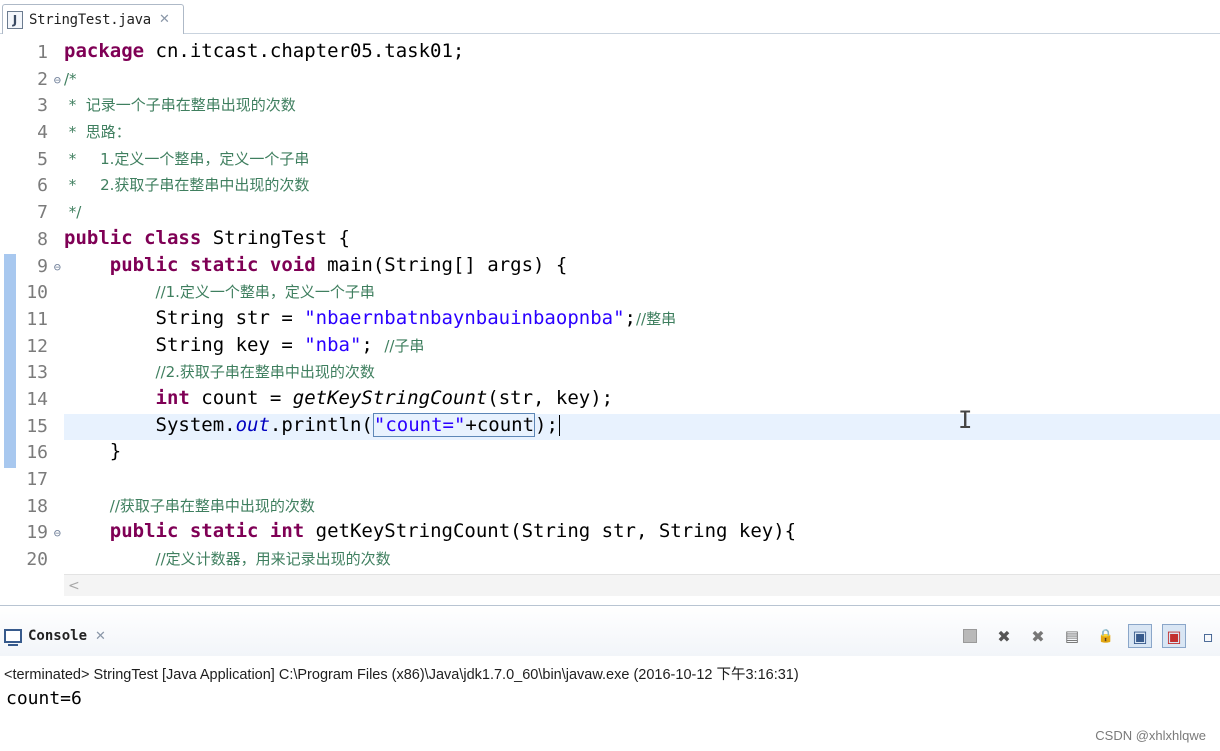 This screenshot has height=751, width=1220. I want to click on line-number-text: 10, so click(37, 293).